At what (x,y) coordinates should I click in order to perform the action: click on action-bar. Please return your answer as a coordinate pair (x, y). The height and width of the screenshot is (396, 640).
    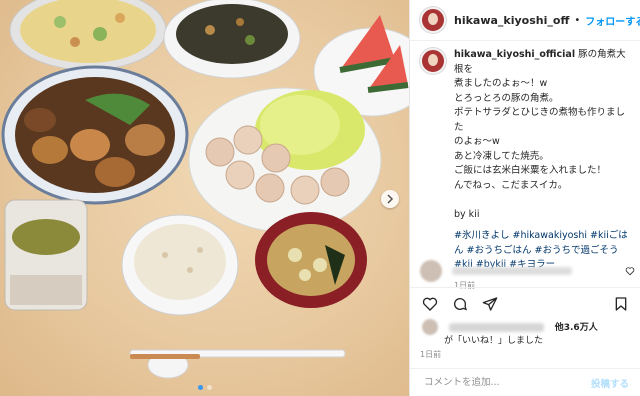
    Looking at the image, I should click on (525, 303).